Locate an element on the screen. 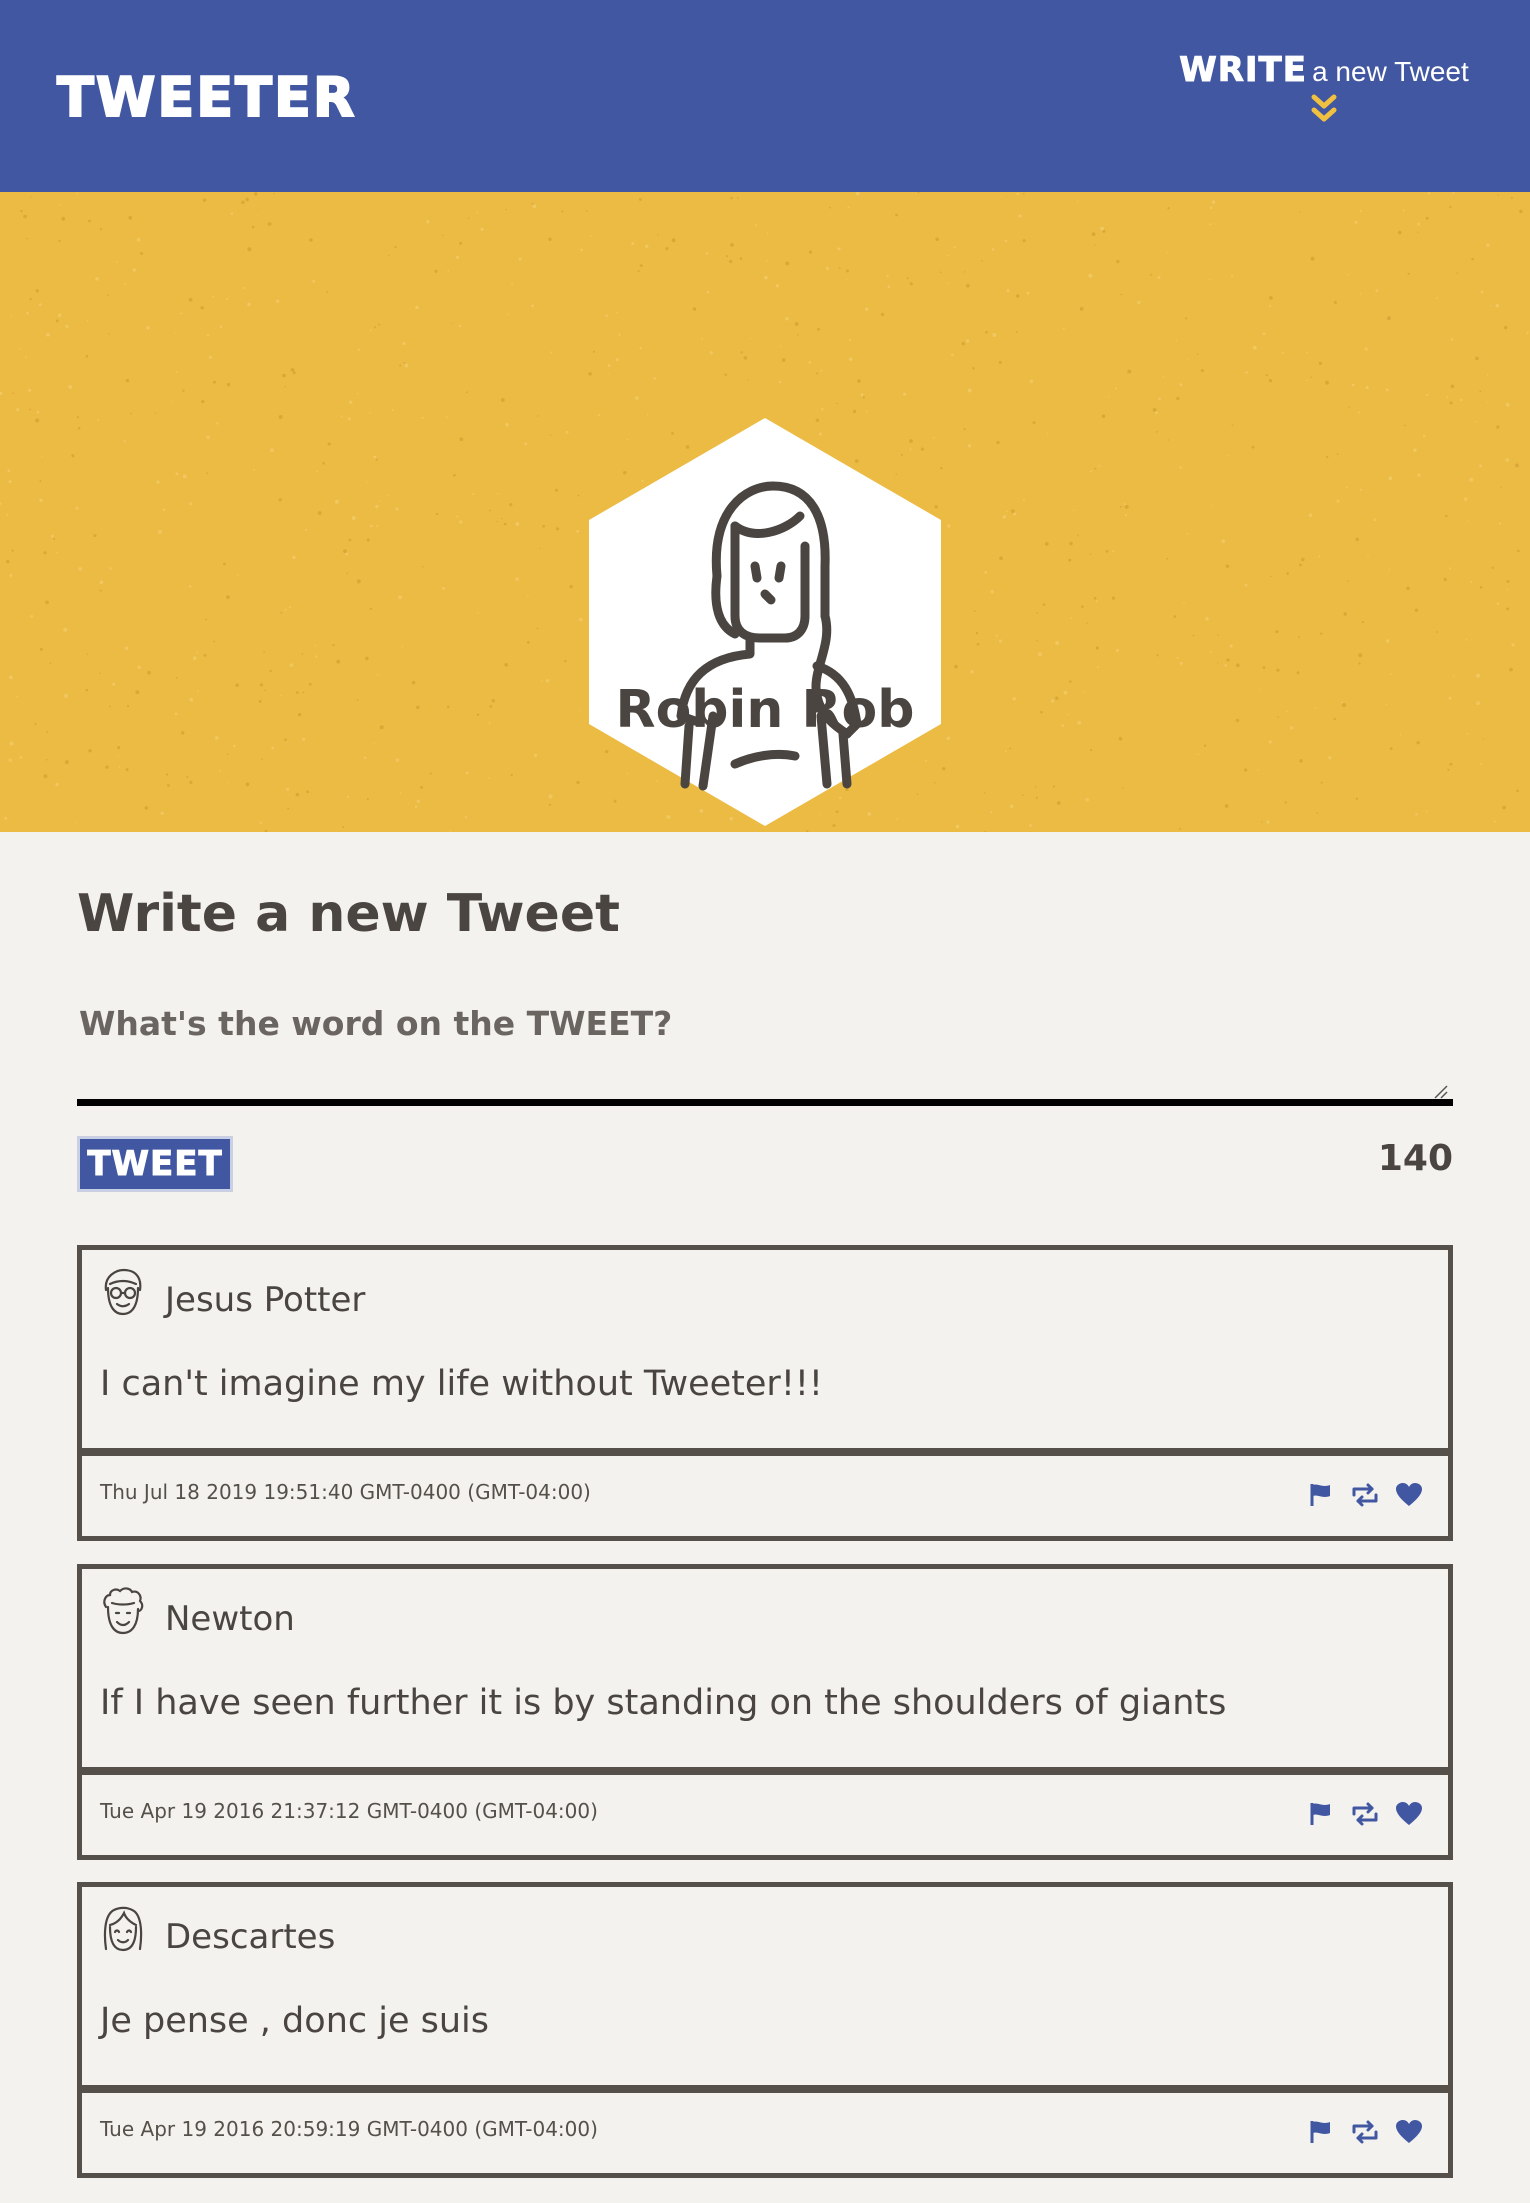  avatar is located at coordinates (765, 622).